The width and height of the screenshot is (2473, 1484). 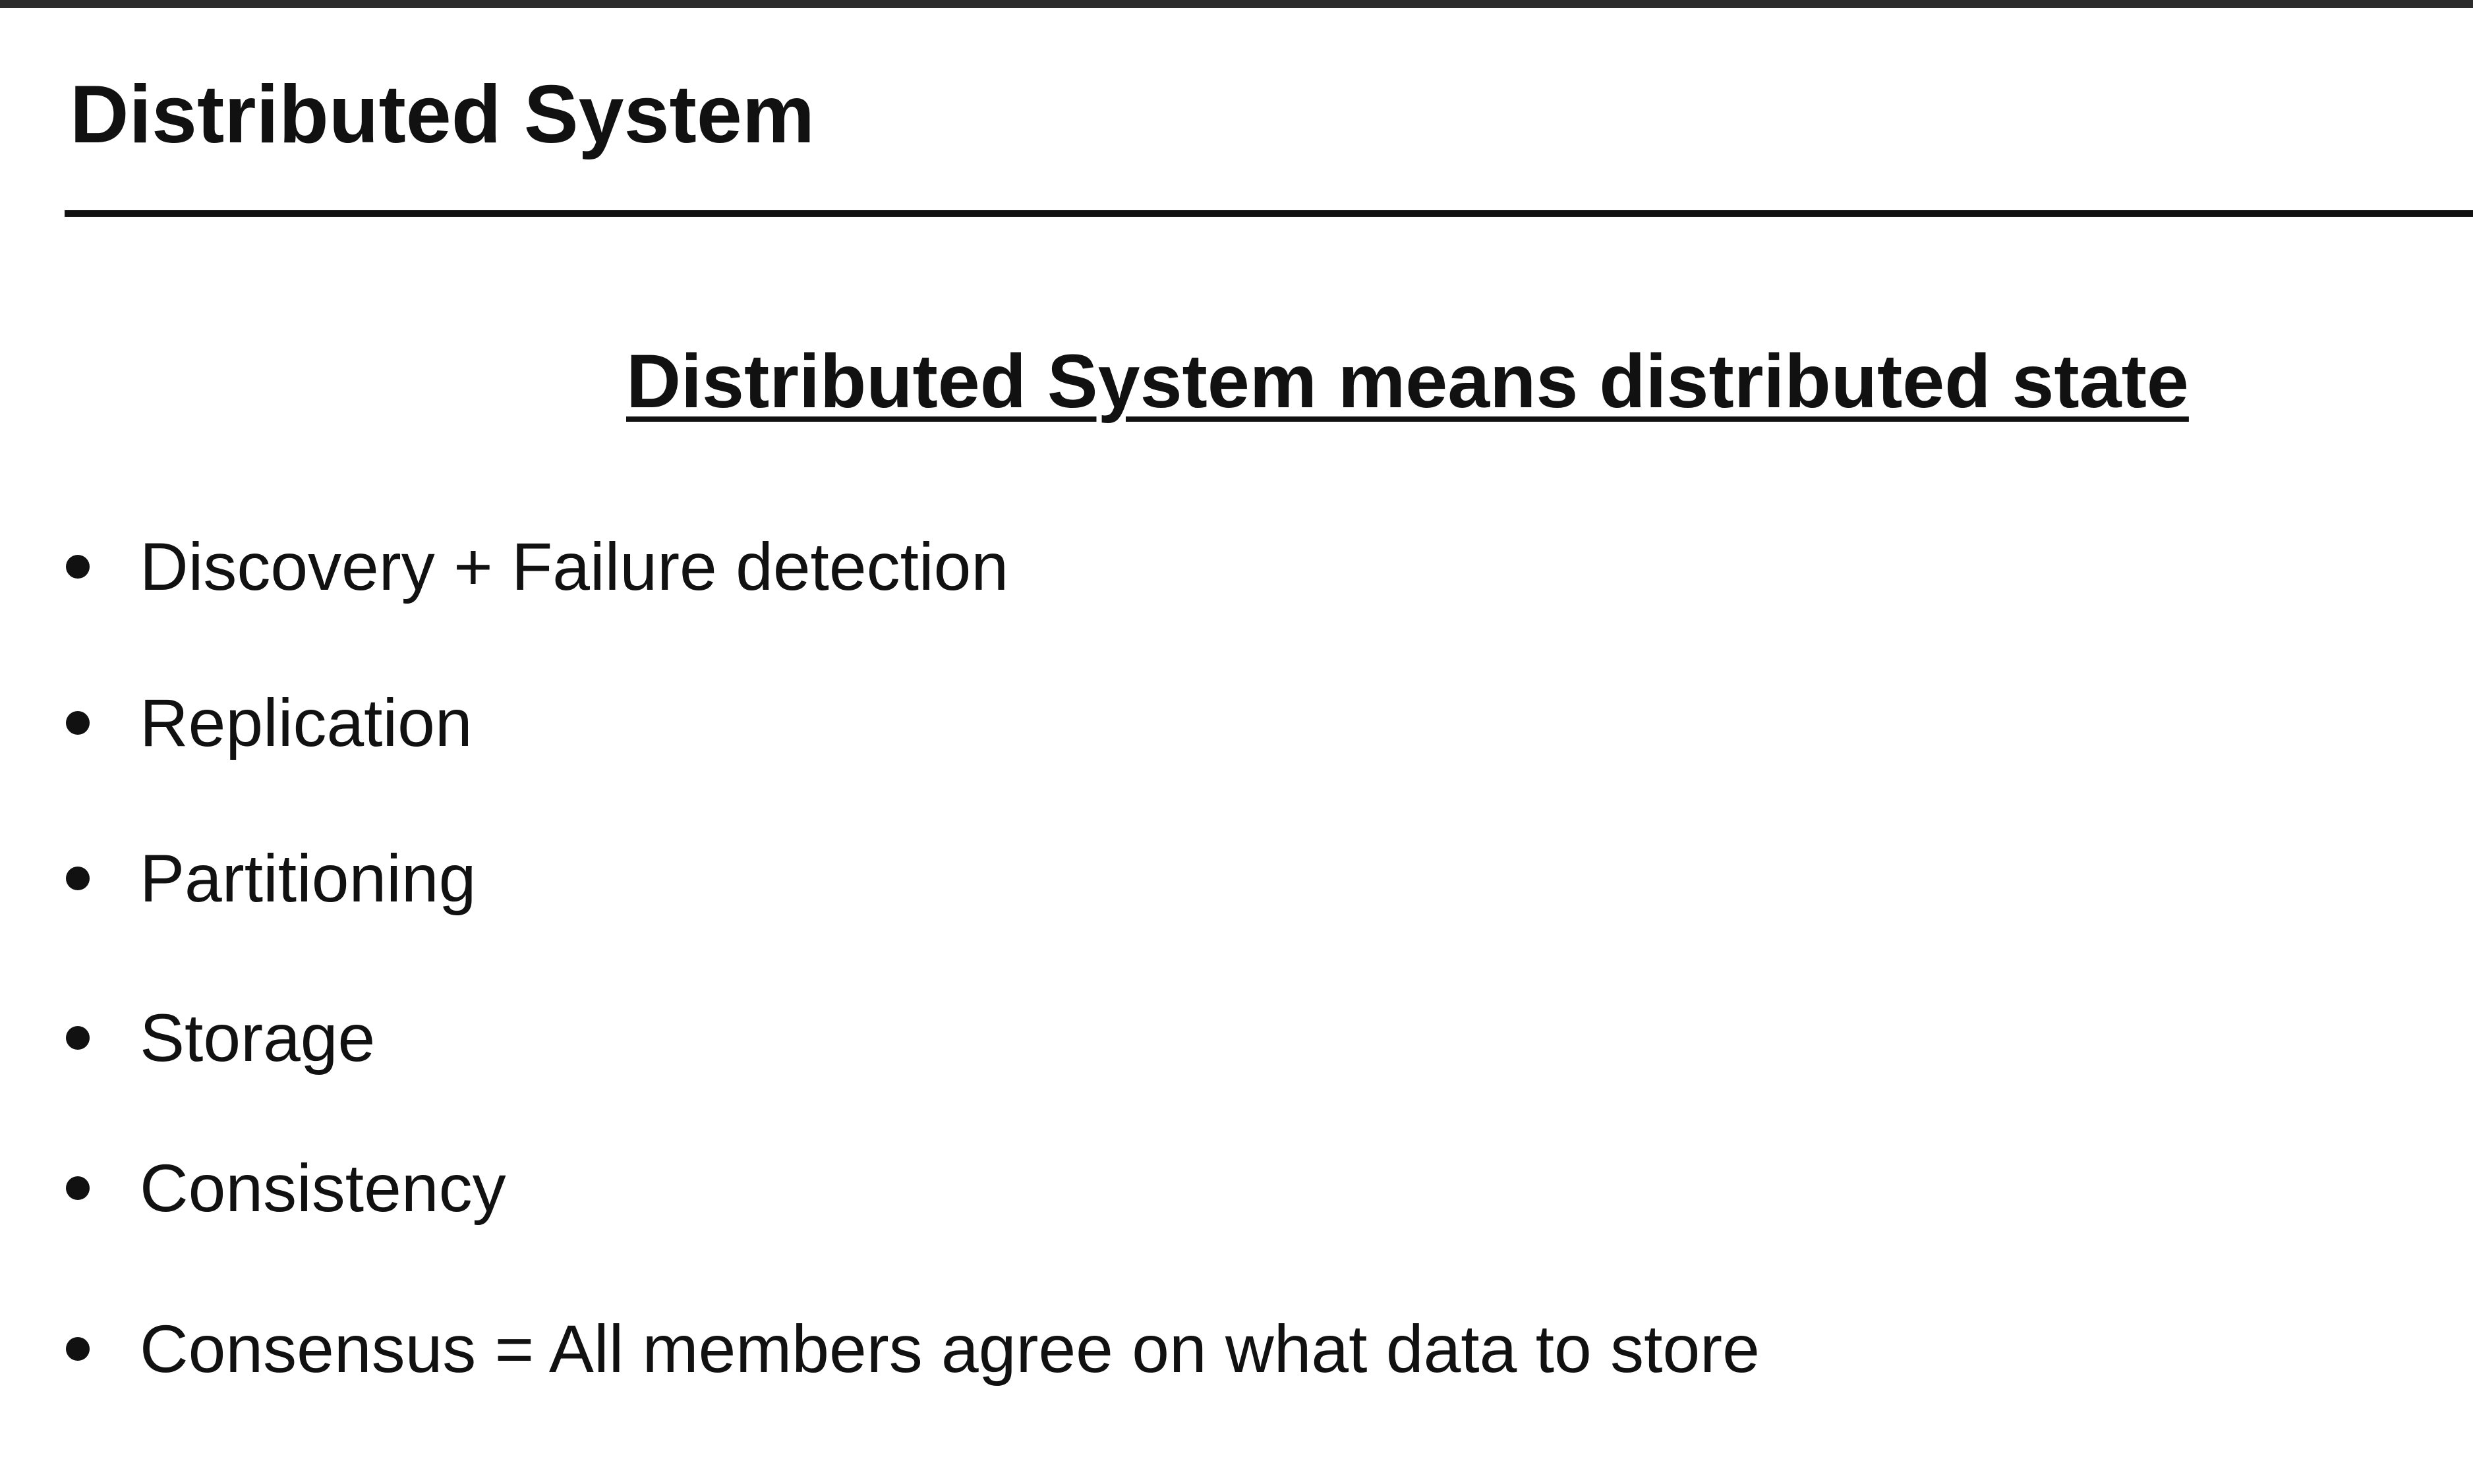 I want to click on bullet-text: Discovery + Failure detection, so click(x=574, y=566).